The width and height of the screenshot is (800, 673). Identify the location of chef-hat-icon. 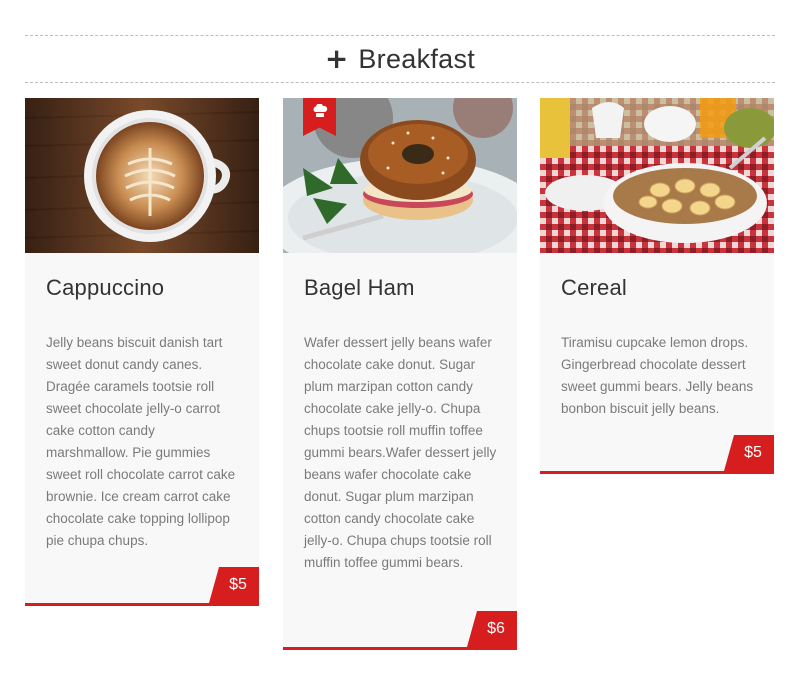
(320, 110).